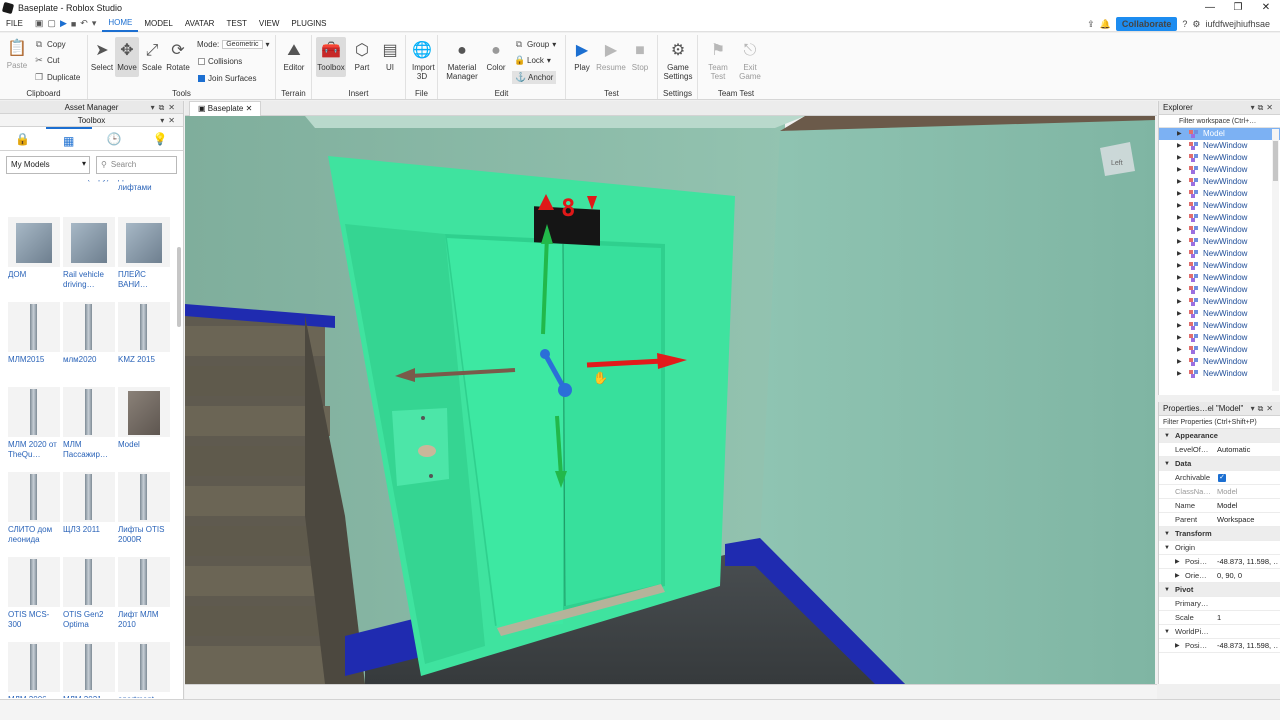 Image resolution: width=1280 pixels, height=720 pixels. I want to click on collisions-checkbox, so click(201, 61).